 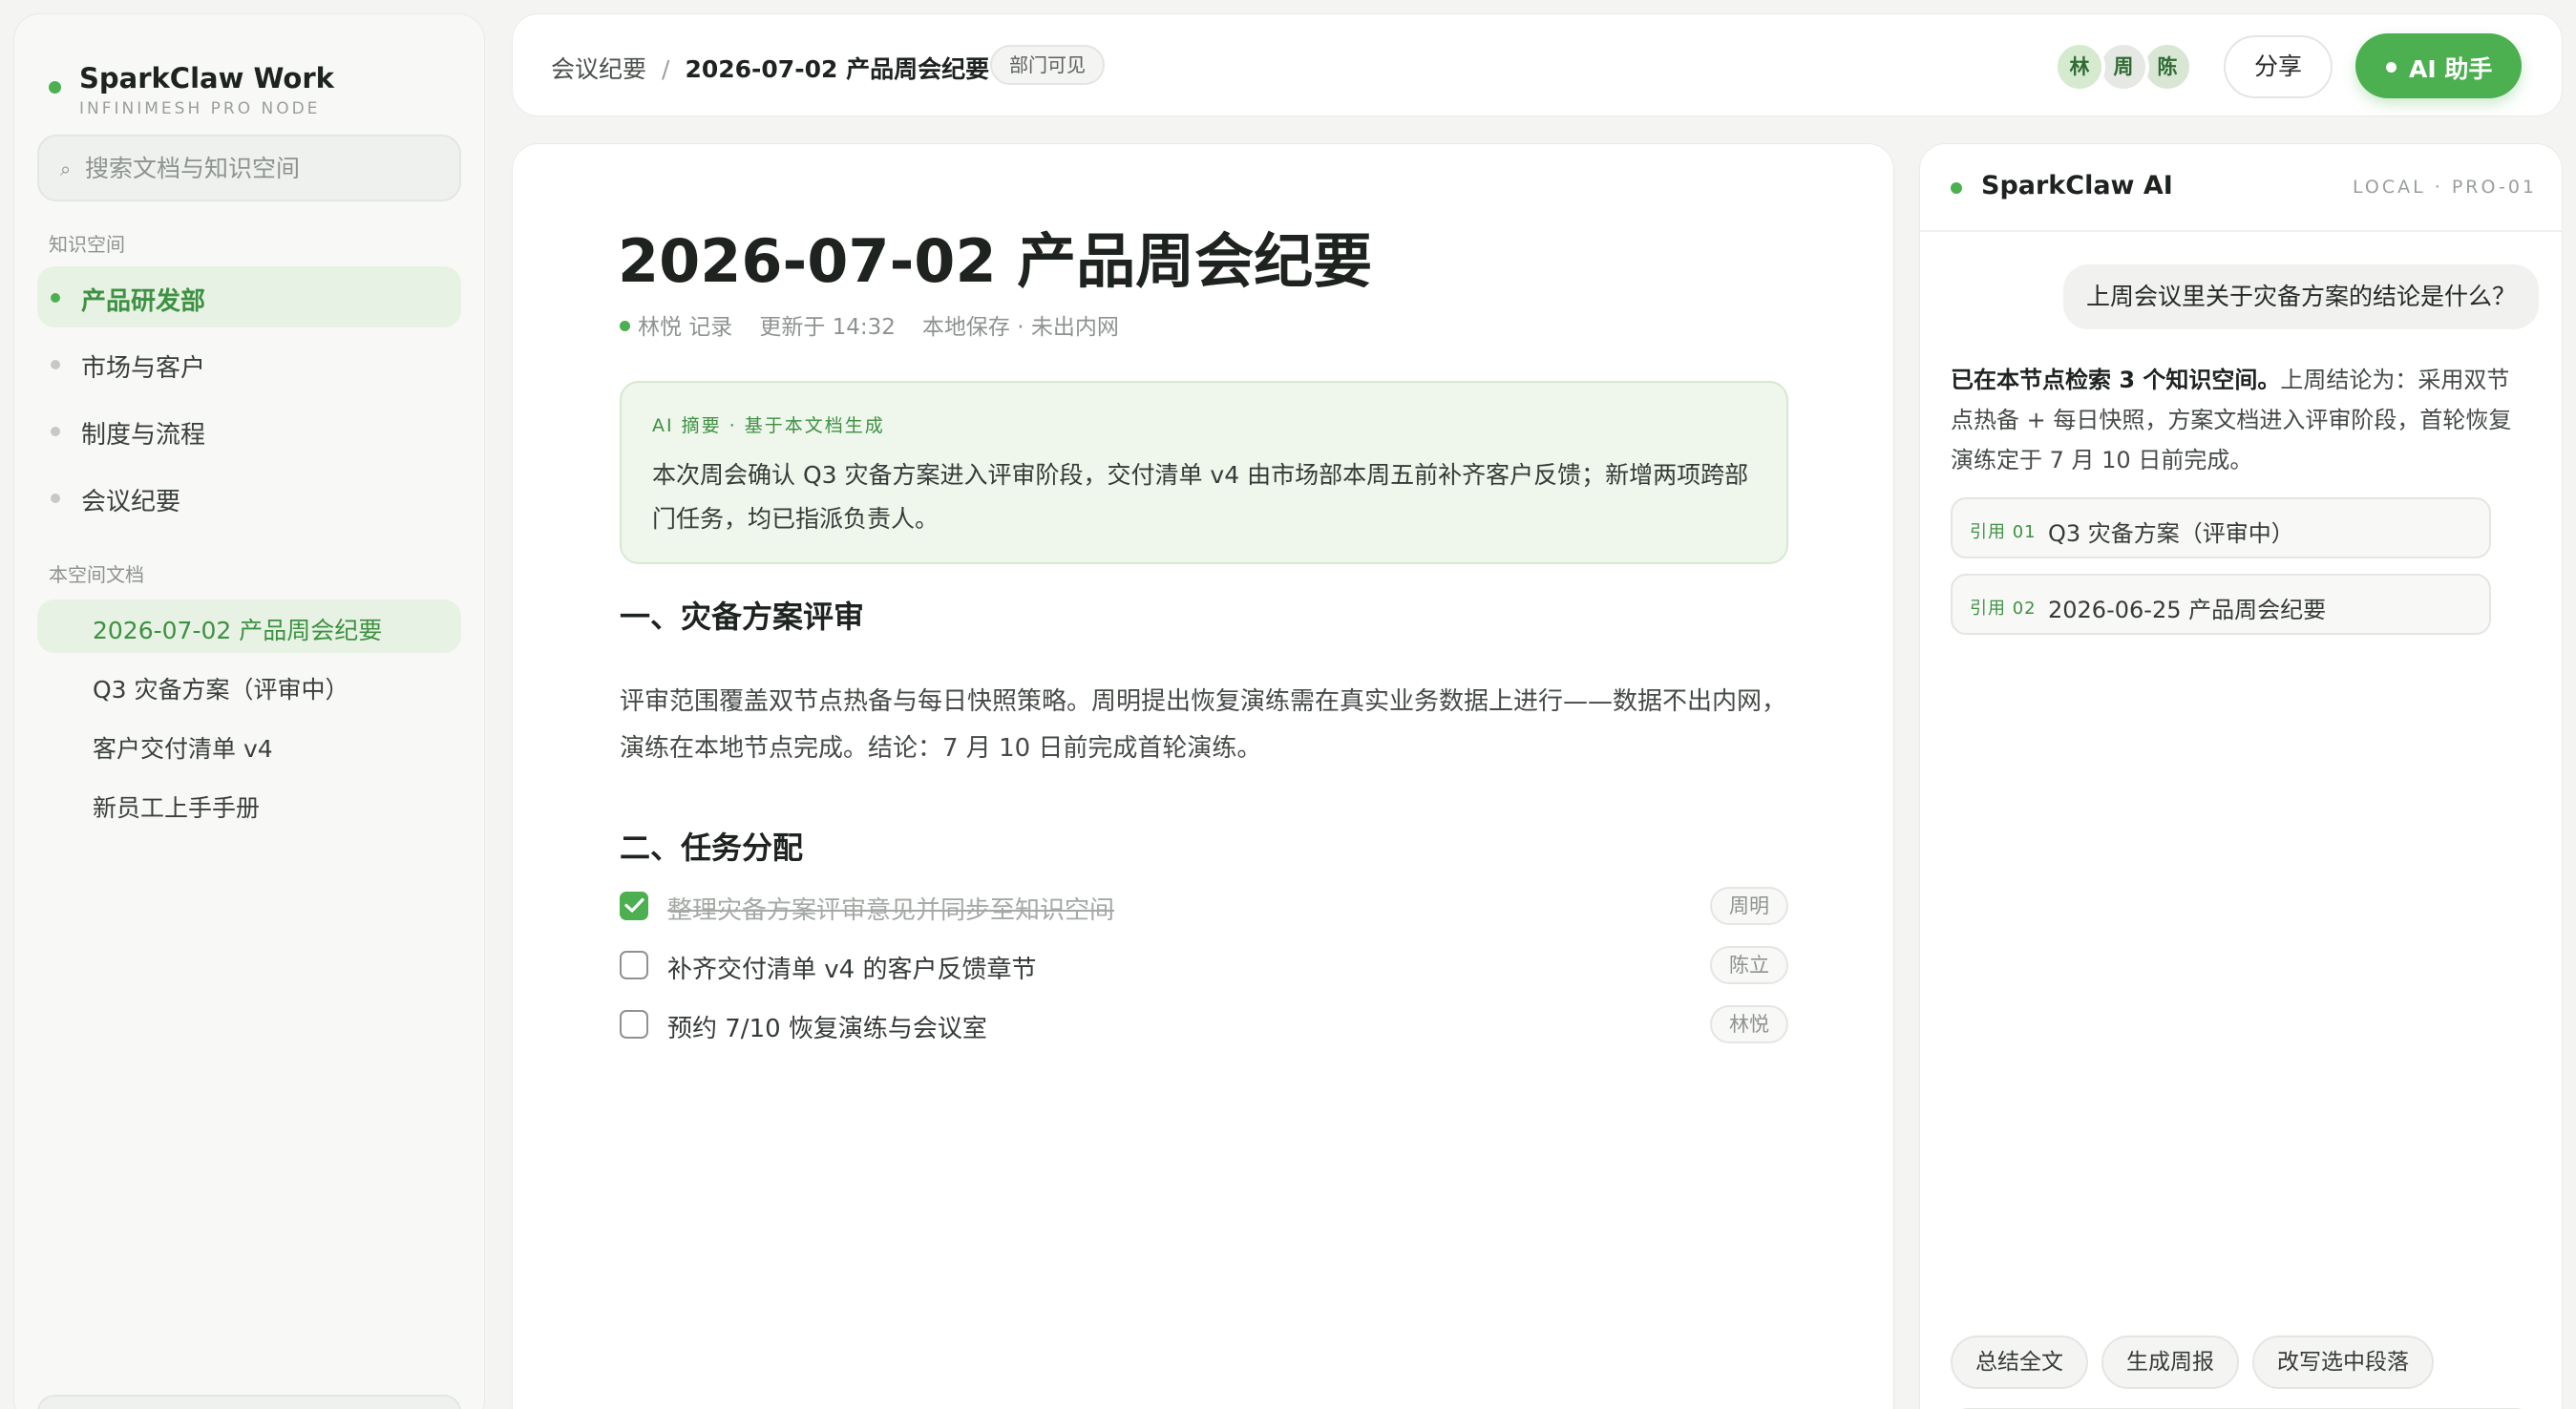 I want to click on user-message: 上周会议里关于灾备方案的结论是什么？, so click(x=2300, y=296).